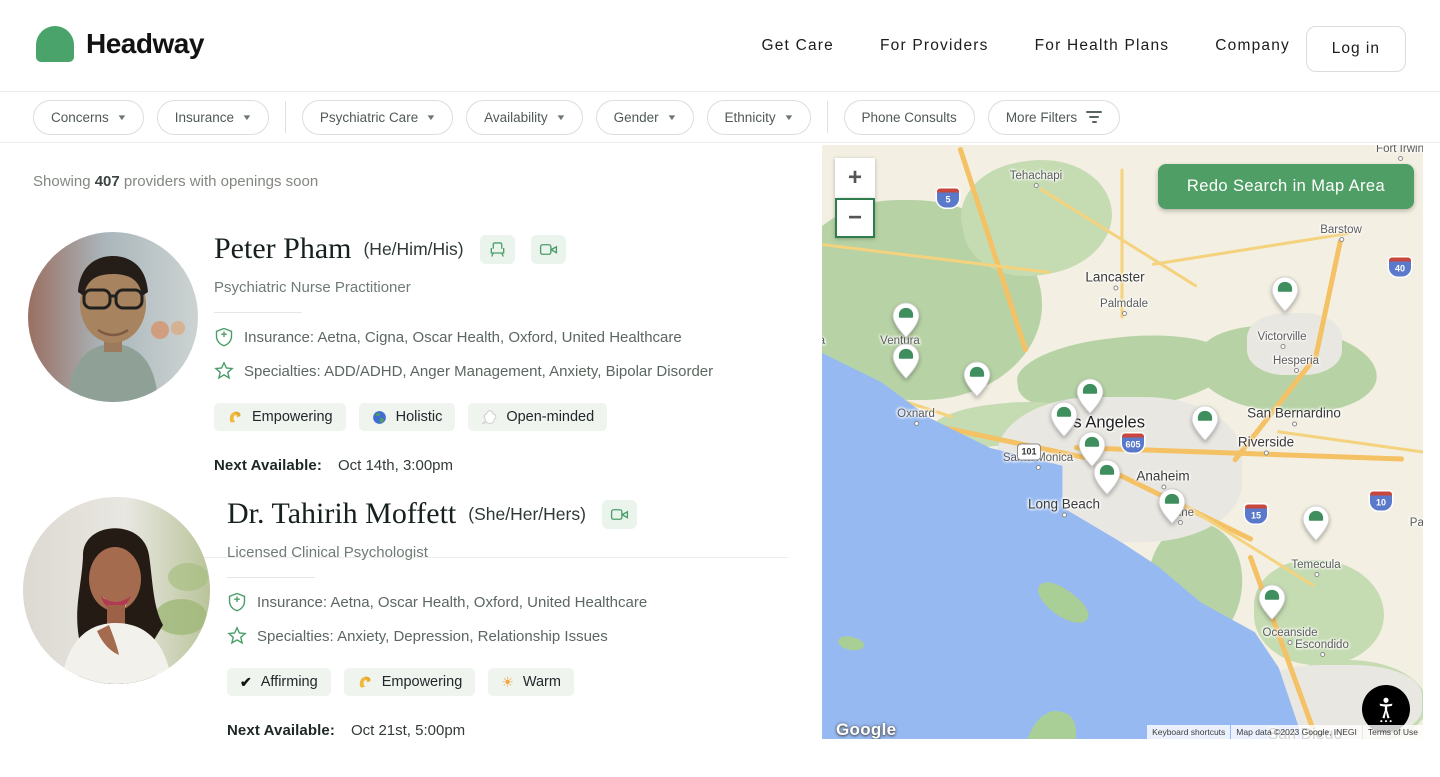 Image resolution: width=1440 pixels, height=777 pixels. I want to click on provider-title: Licensed Clinical Psychologist, so click(327, 552).